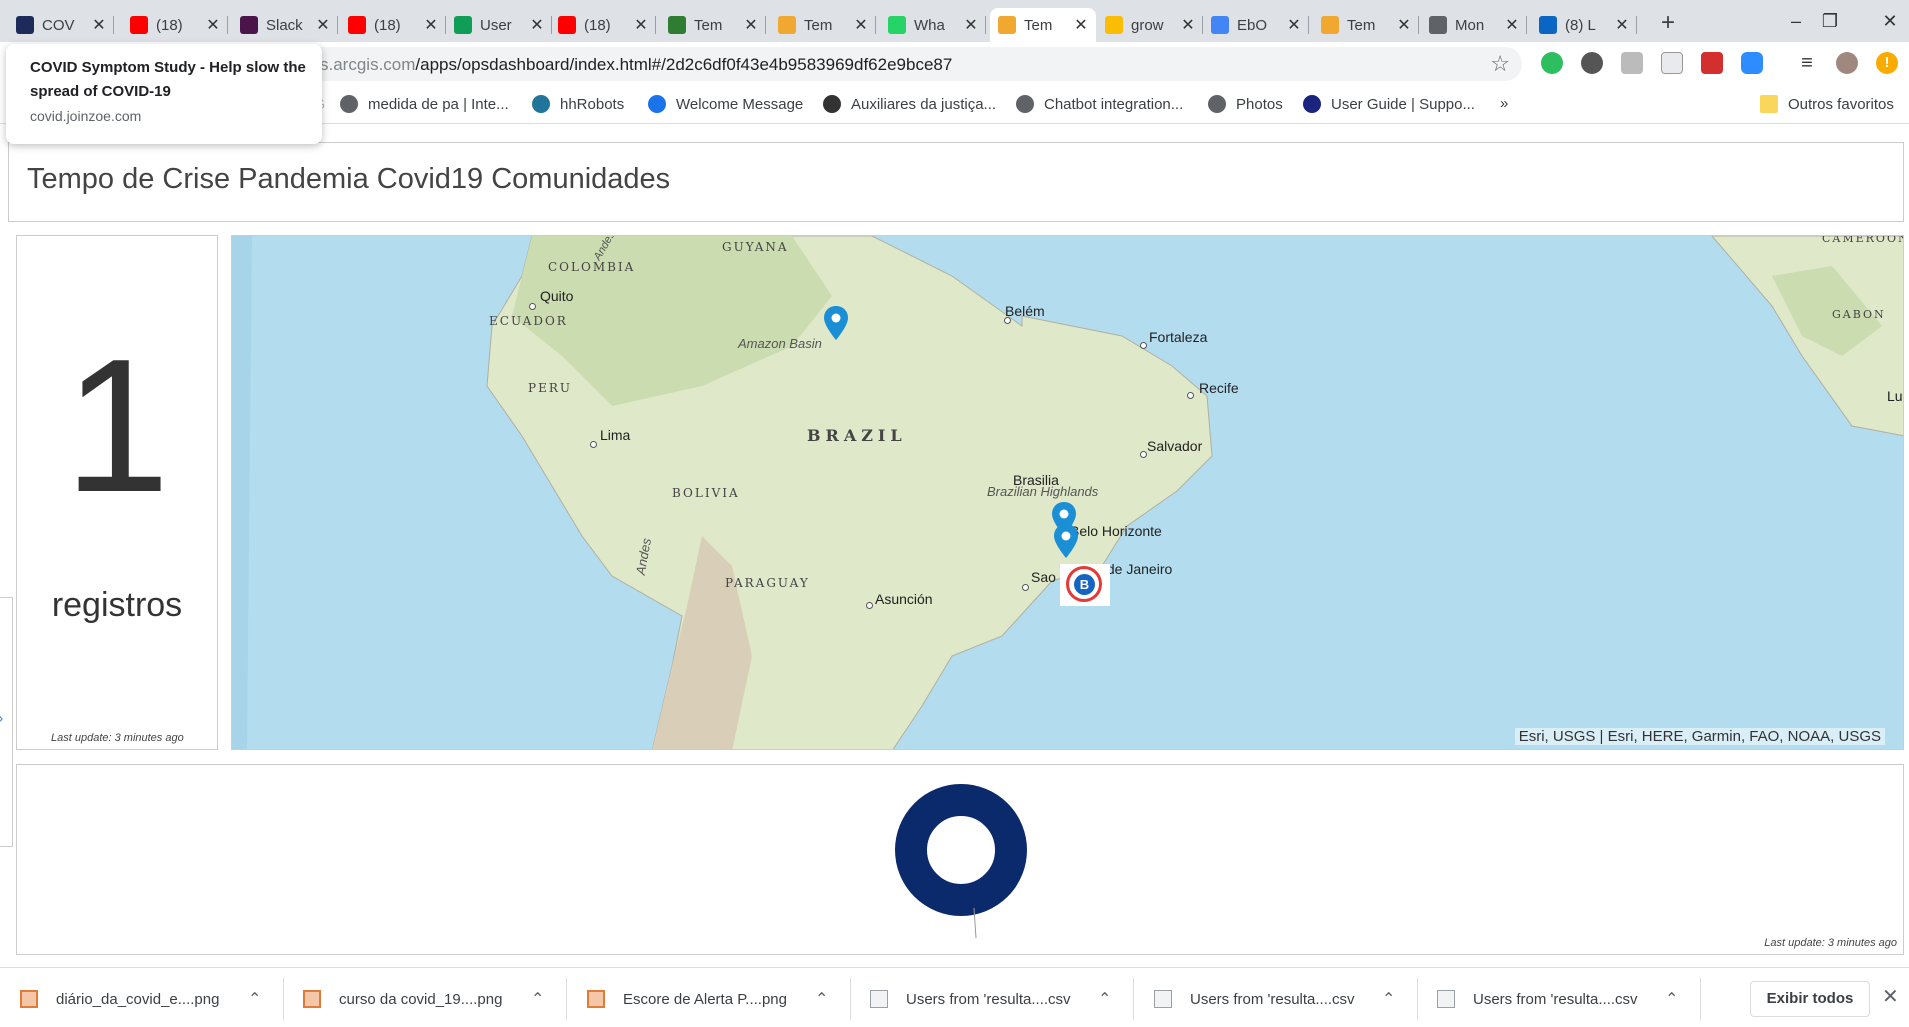 The image size is (1909, 1027). I want to click on restore-icon: ❐, so click(1830, 21).